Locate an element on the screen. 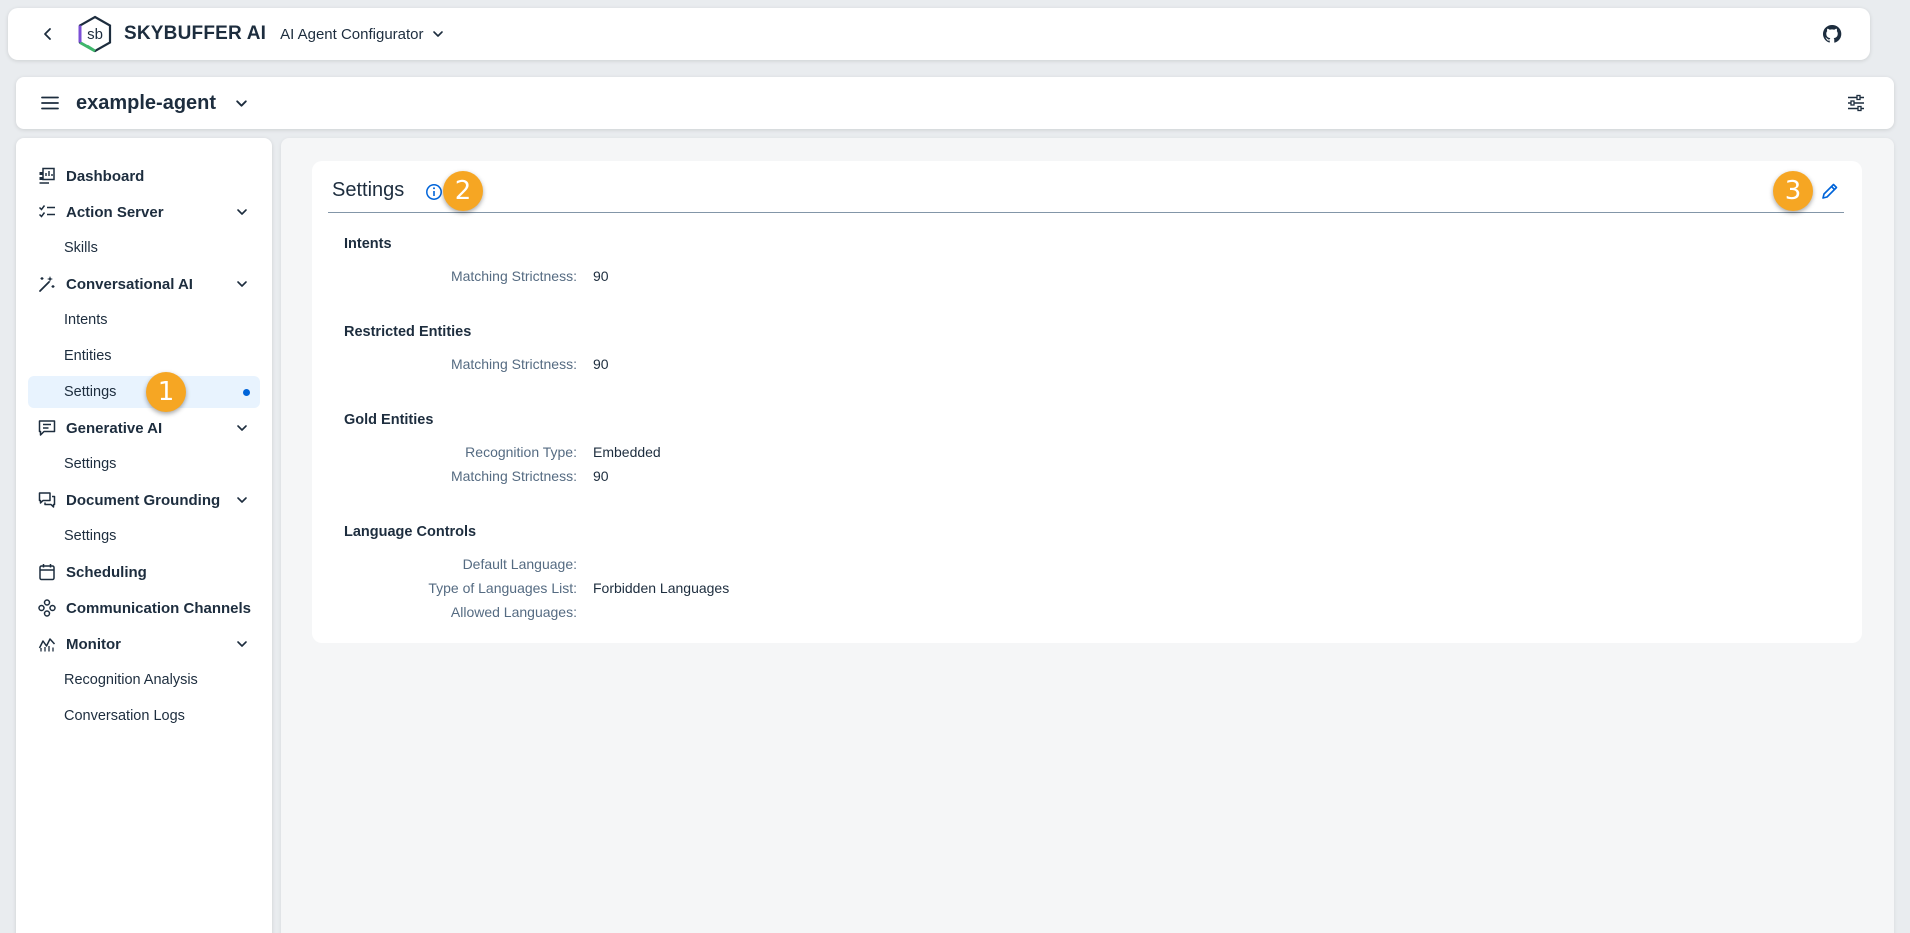 This screenshot has height=933, width=1910. restricted-matching-strictness-label: Matching Strictness: is located at coordinates (513, 364).